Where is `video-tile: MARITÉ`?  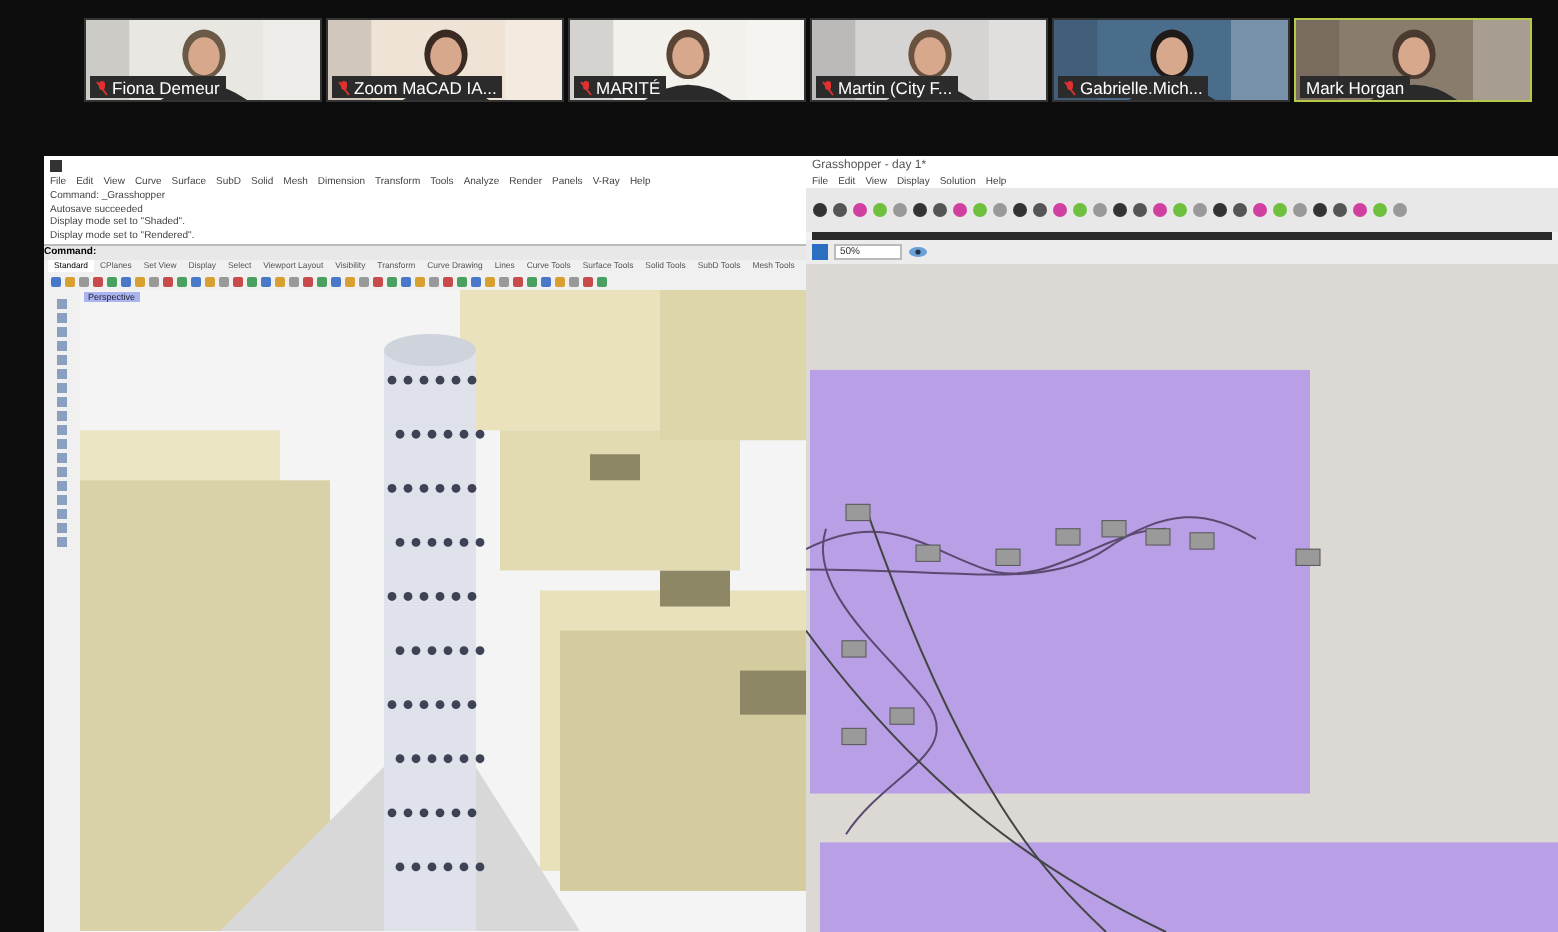
video-tile: MARITÉ is located at coordinates (687, 60).